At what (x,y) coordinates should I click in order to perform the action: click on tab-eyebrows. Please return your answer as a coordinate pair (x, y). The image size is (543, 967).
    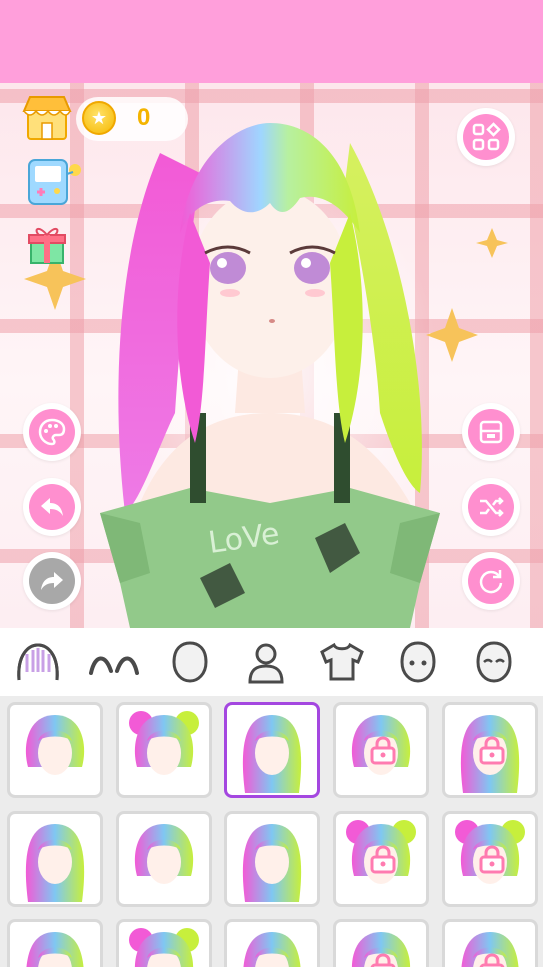
    Looking at the image, I should click on (114, 662).